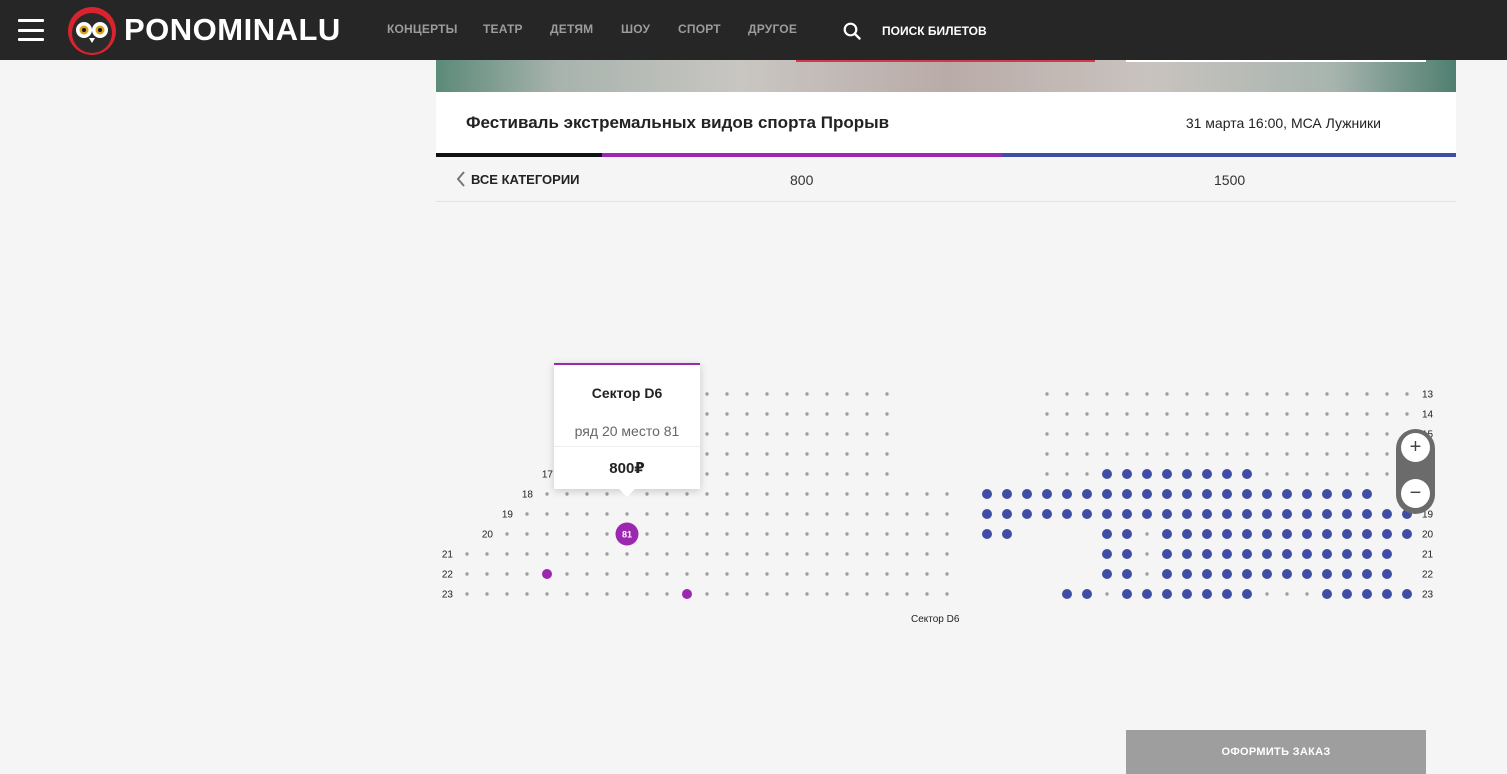  I want to click on chevron-left-icon, so click(461, 179).